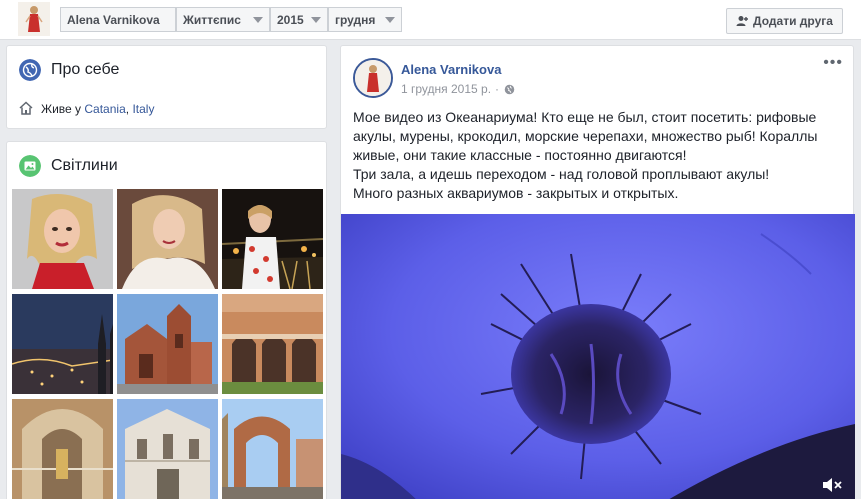 This screenshot has height=499, width=861. I want to click on post-author-link: Alena Varnikova, so click(451, 69).